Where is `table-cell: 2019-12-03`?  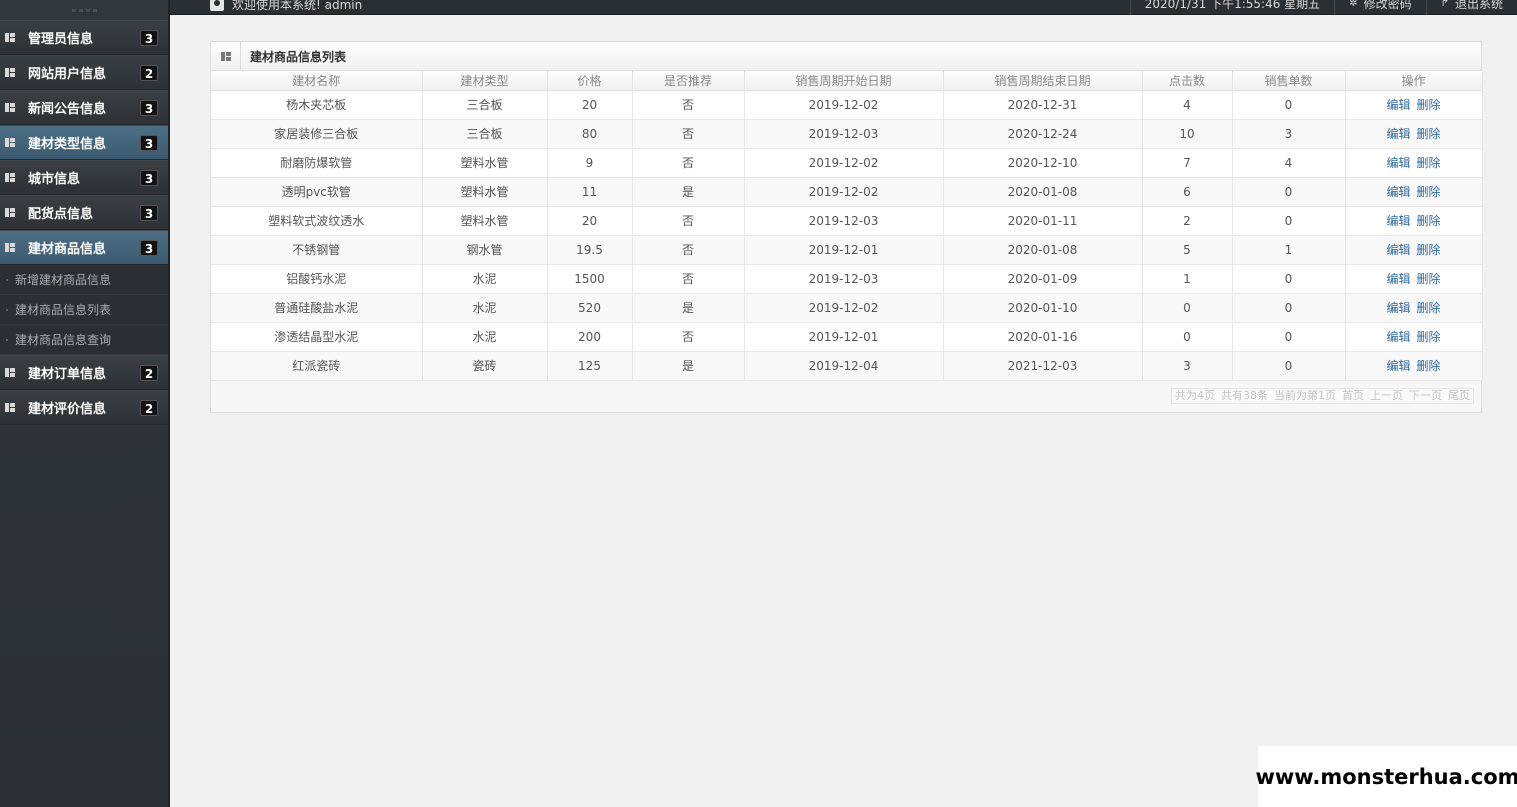 table-cell: 2019-12-03 is located at coordinates (844, 221).